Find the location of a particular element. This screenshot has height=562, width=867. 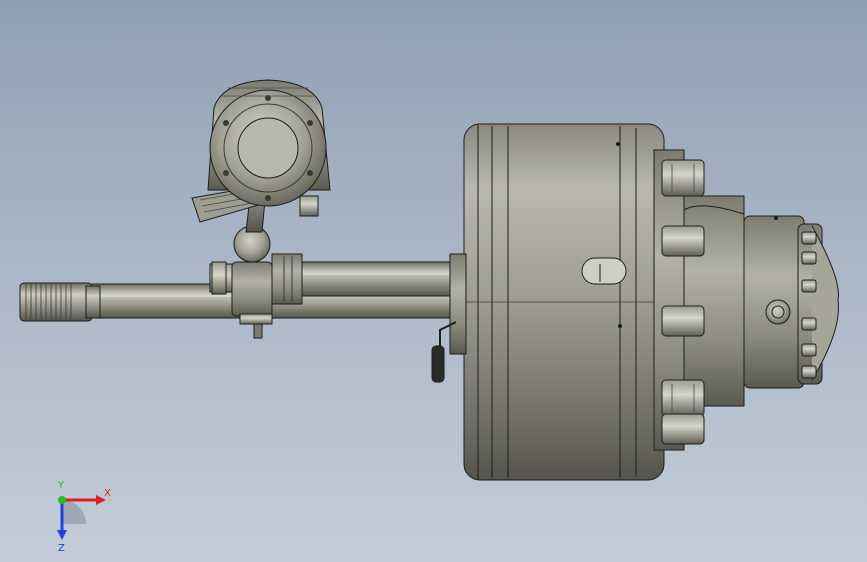

triad-quadrant is located at coordinates (74, 512).